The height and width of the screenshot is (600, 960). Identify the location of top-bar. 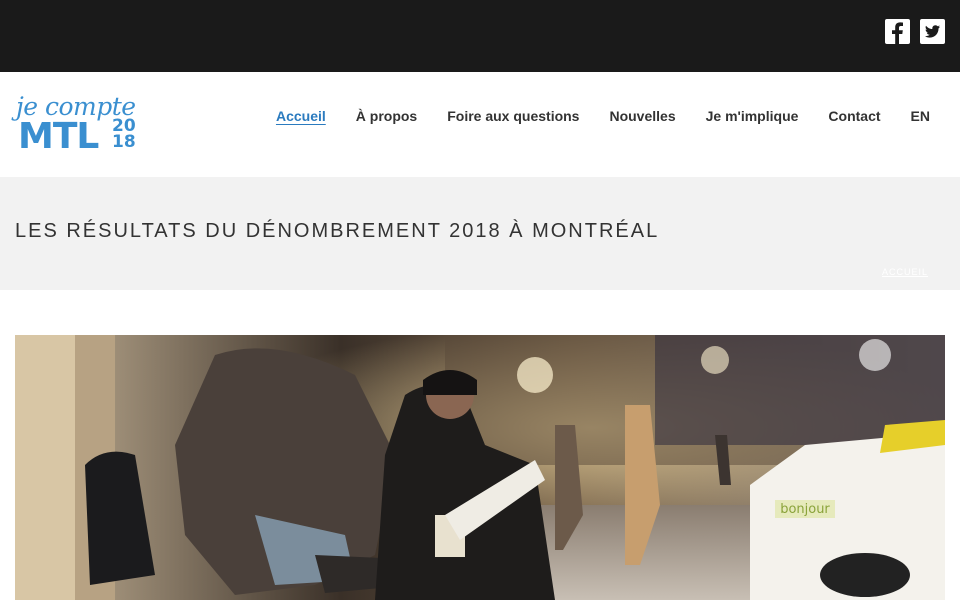
(480, 36).